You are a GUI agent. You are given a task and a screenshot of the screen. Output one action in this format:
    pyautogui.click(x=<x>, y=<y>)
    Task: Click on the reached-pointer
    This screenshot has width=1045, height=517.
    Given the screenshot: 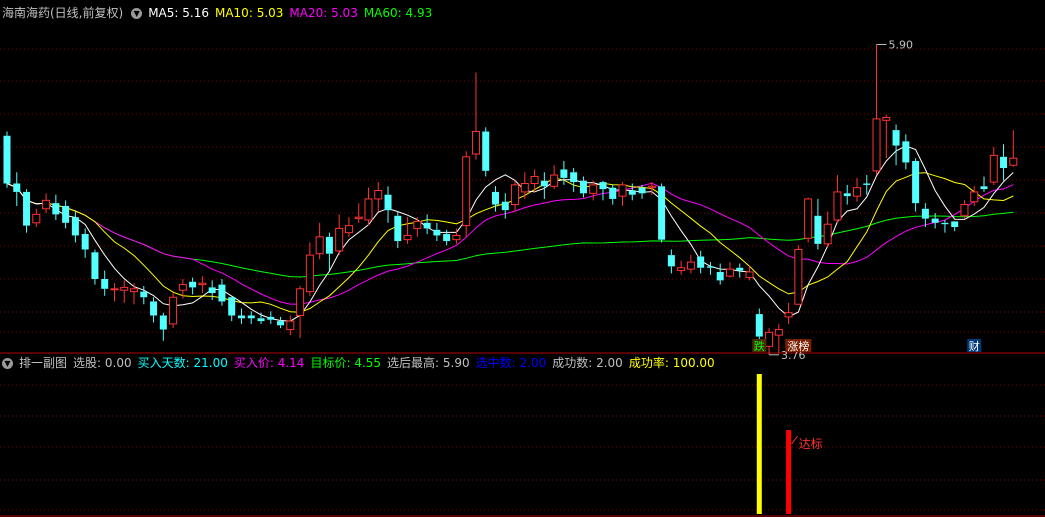 What is the action you would take?
    pyautogui.click(x=794, y=440)
    